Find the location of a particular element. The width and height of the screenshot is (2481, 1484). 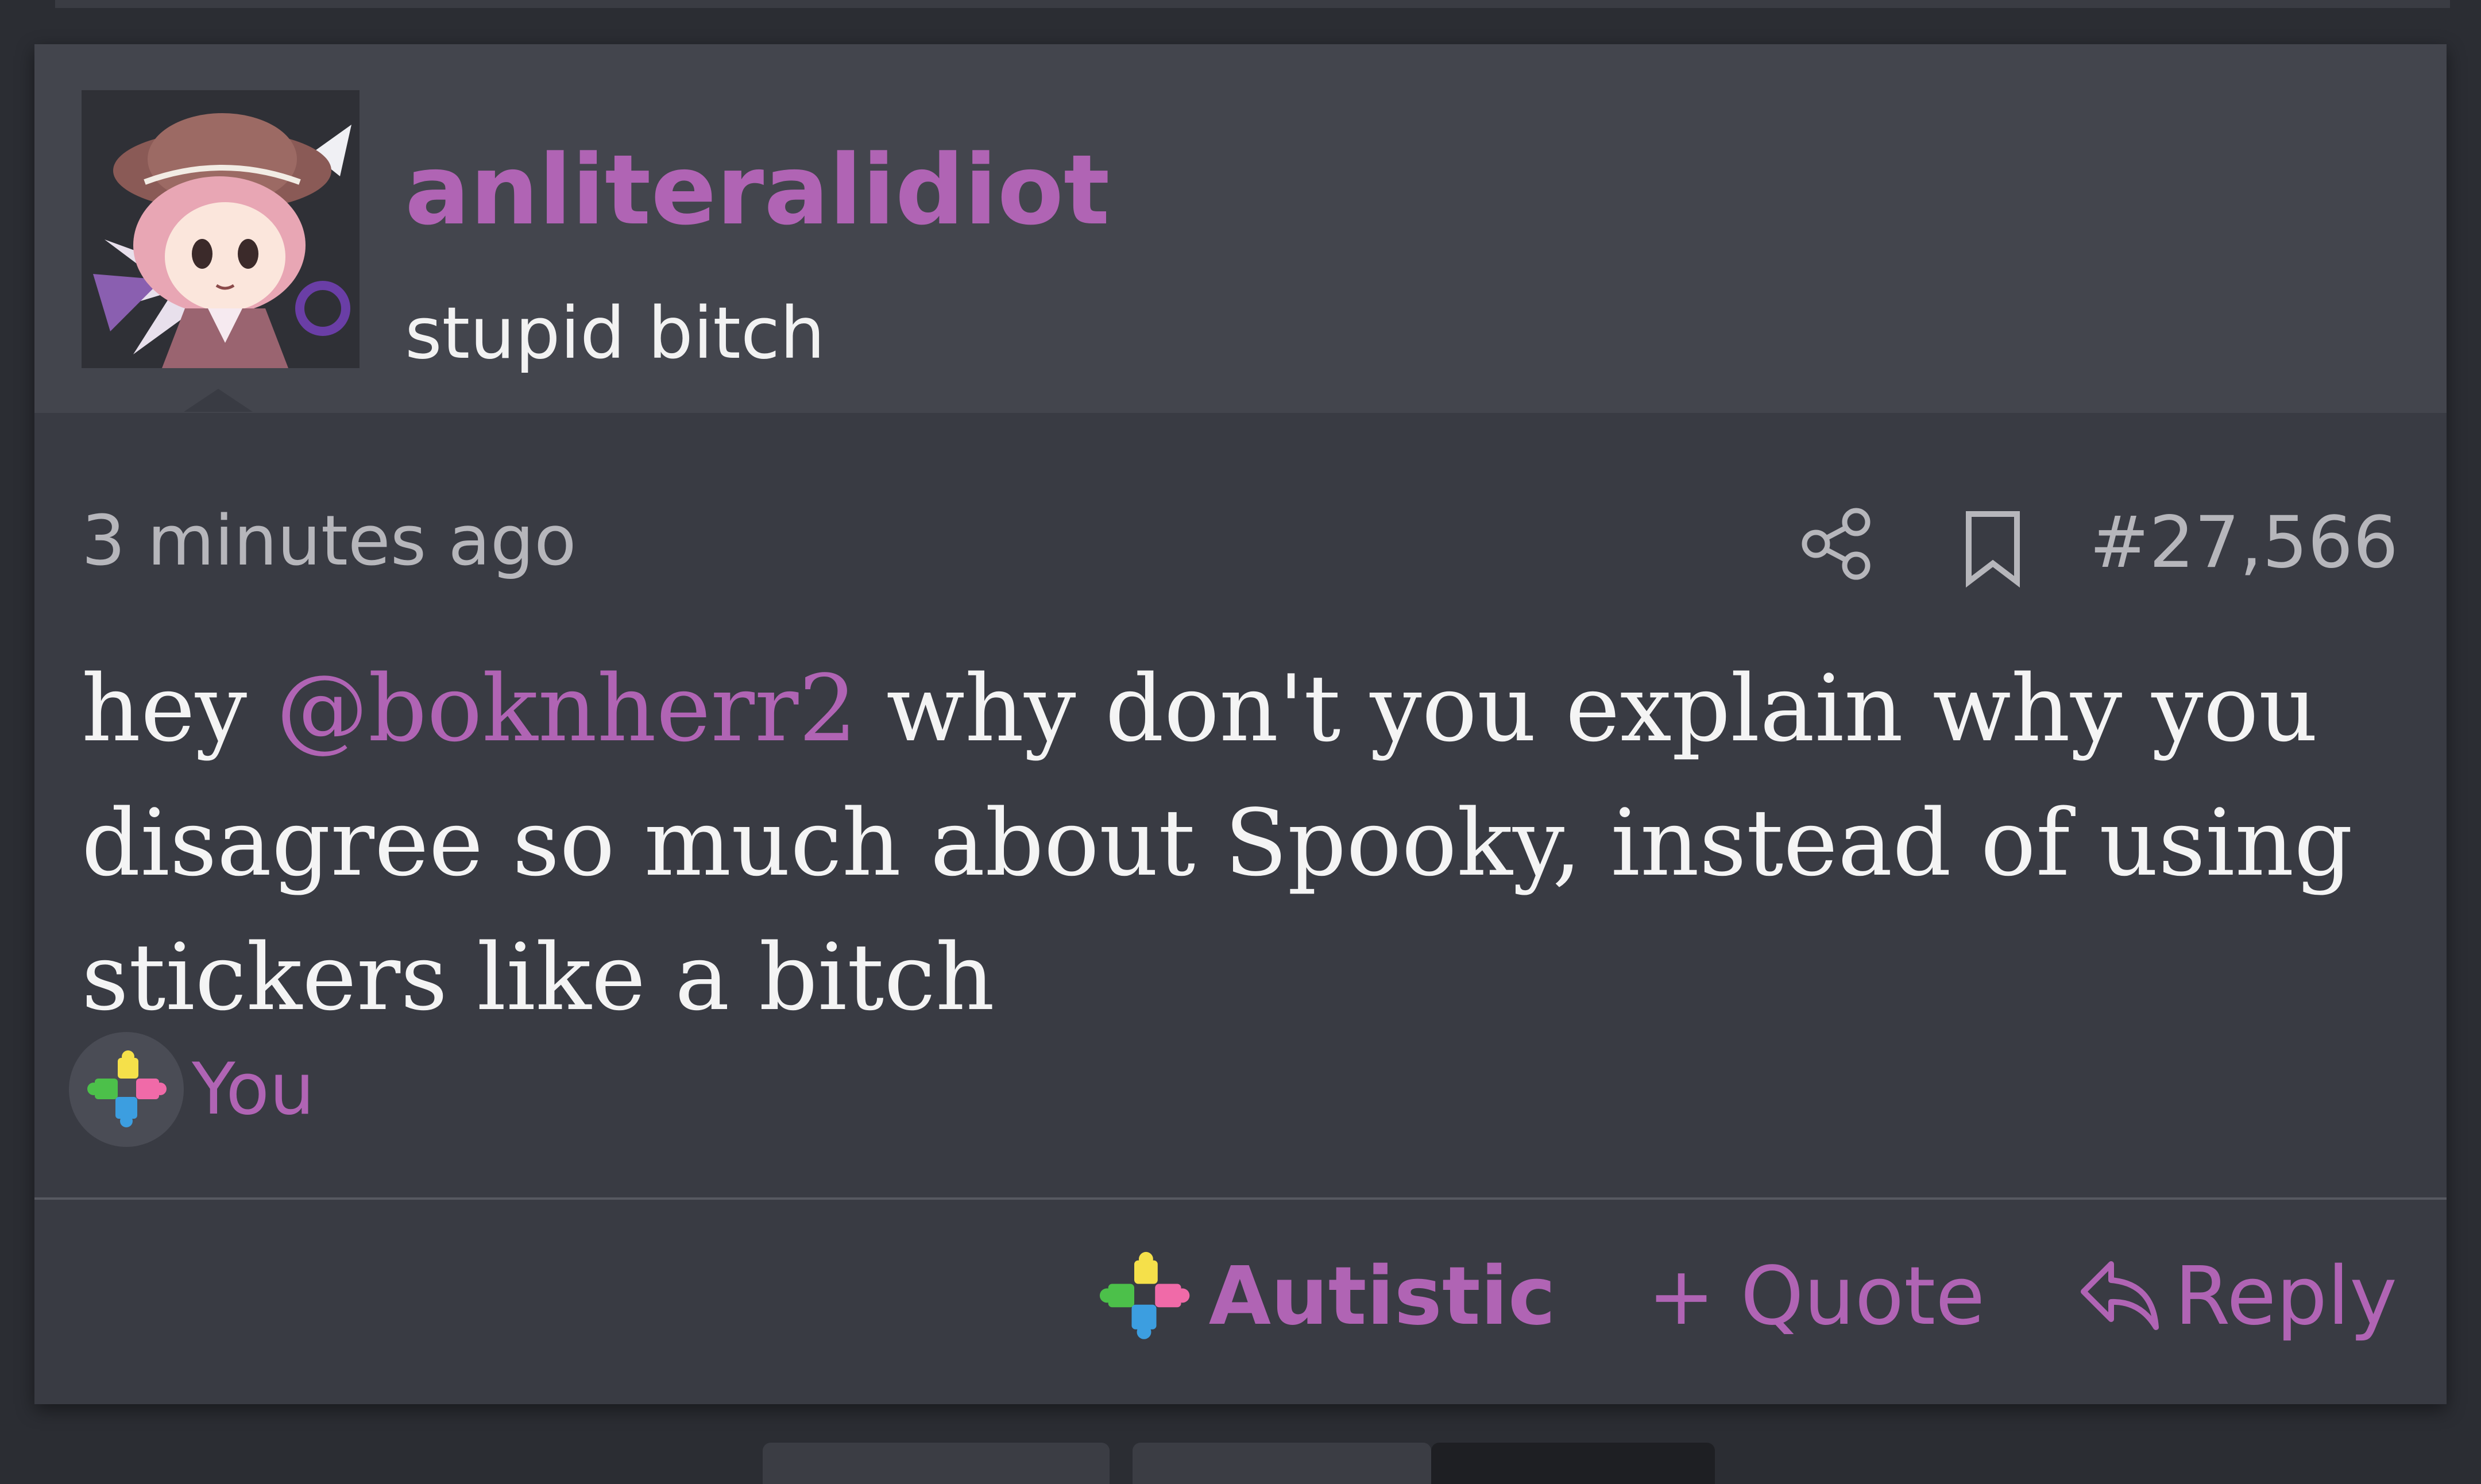

reaction-badge is located at coordinates (126, 1089).